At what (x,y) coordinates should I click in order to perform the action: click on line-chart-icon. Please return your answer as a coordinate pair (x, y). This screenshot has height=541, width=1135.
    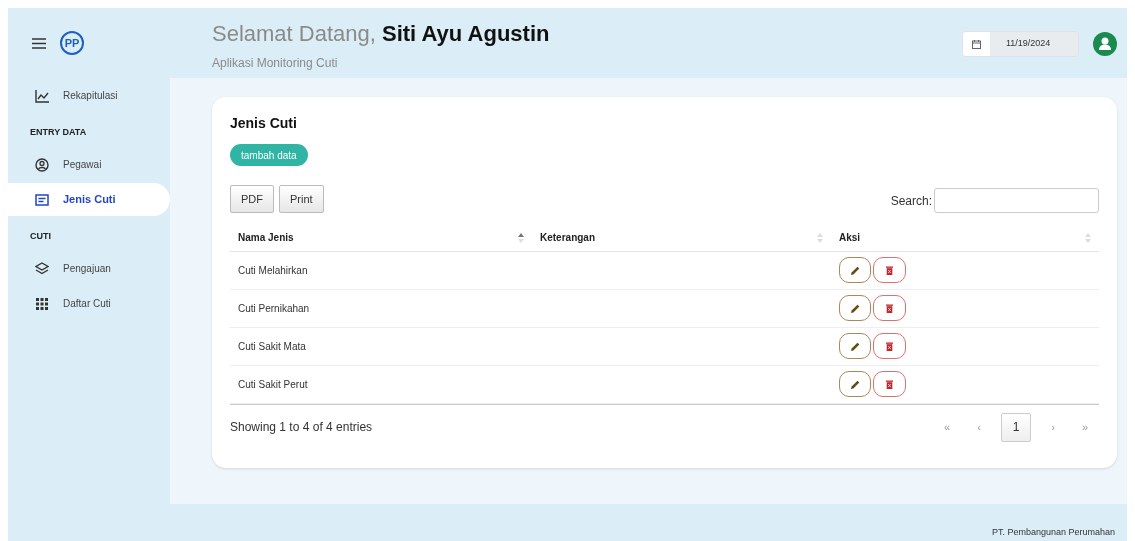
    Looking at the image, I should click on (42, 95).